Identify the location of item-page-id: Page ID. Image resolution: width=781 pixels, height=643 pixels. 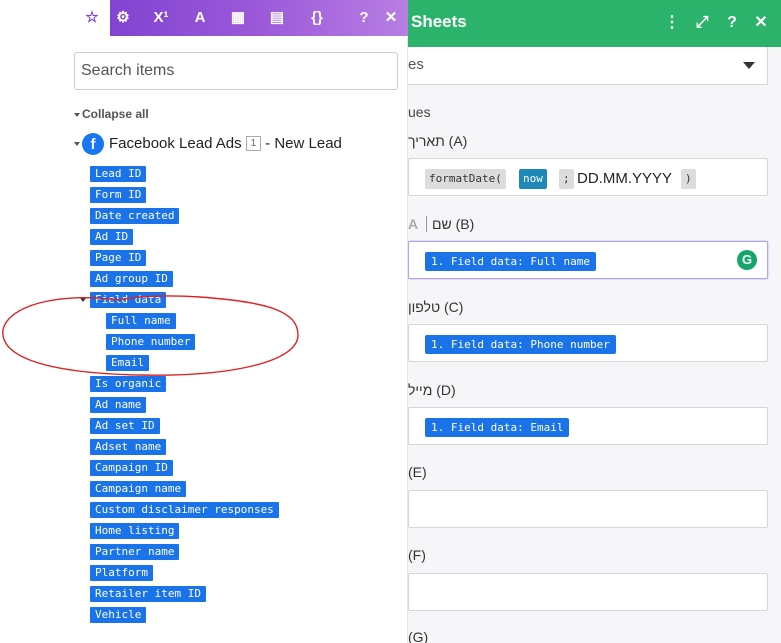
(118, 258).